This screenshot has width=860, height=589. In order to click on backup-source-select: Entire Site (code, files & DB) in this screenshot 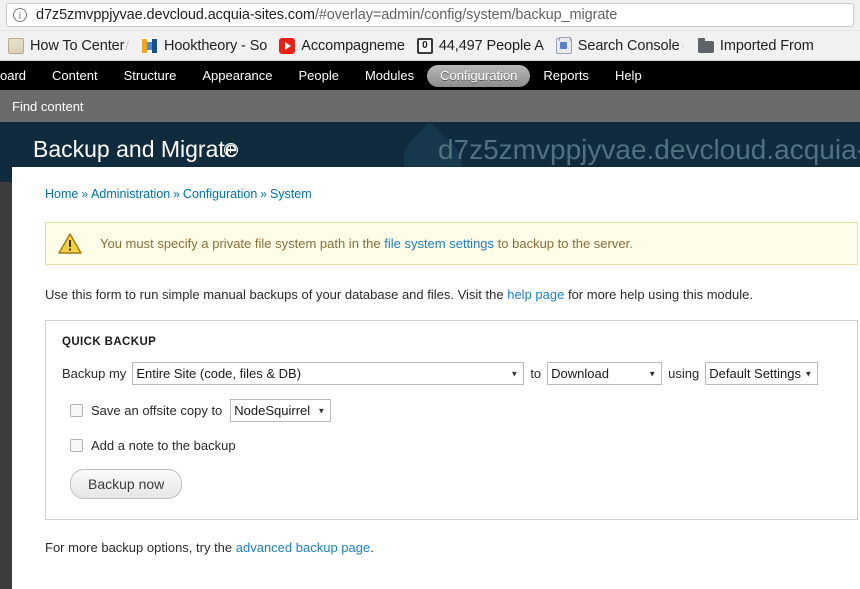, I will do `click(328, 373)`.